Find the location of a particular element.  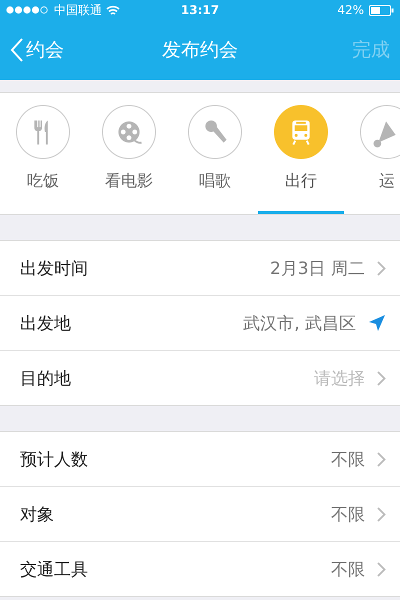

battery-percent: 42% is located at coordinates (350, 10).